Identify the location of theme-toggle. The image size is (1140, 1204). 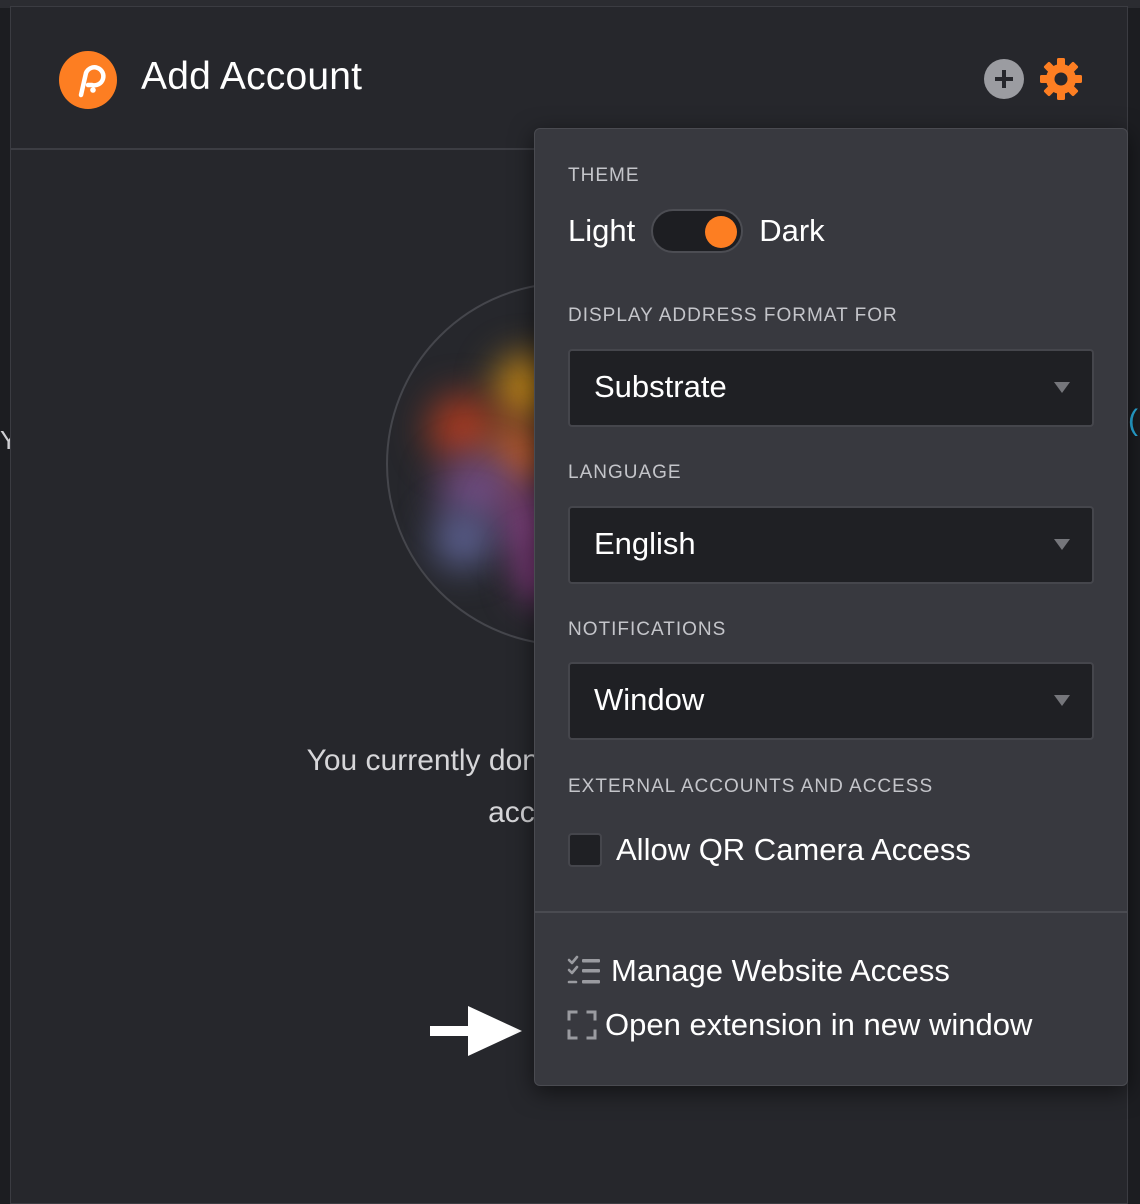
(697, 231).